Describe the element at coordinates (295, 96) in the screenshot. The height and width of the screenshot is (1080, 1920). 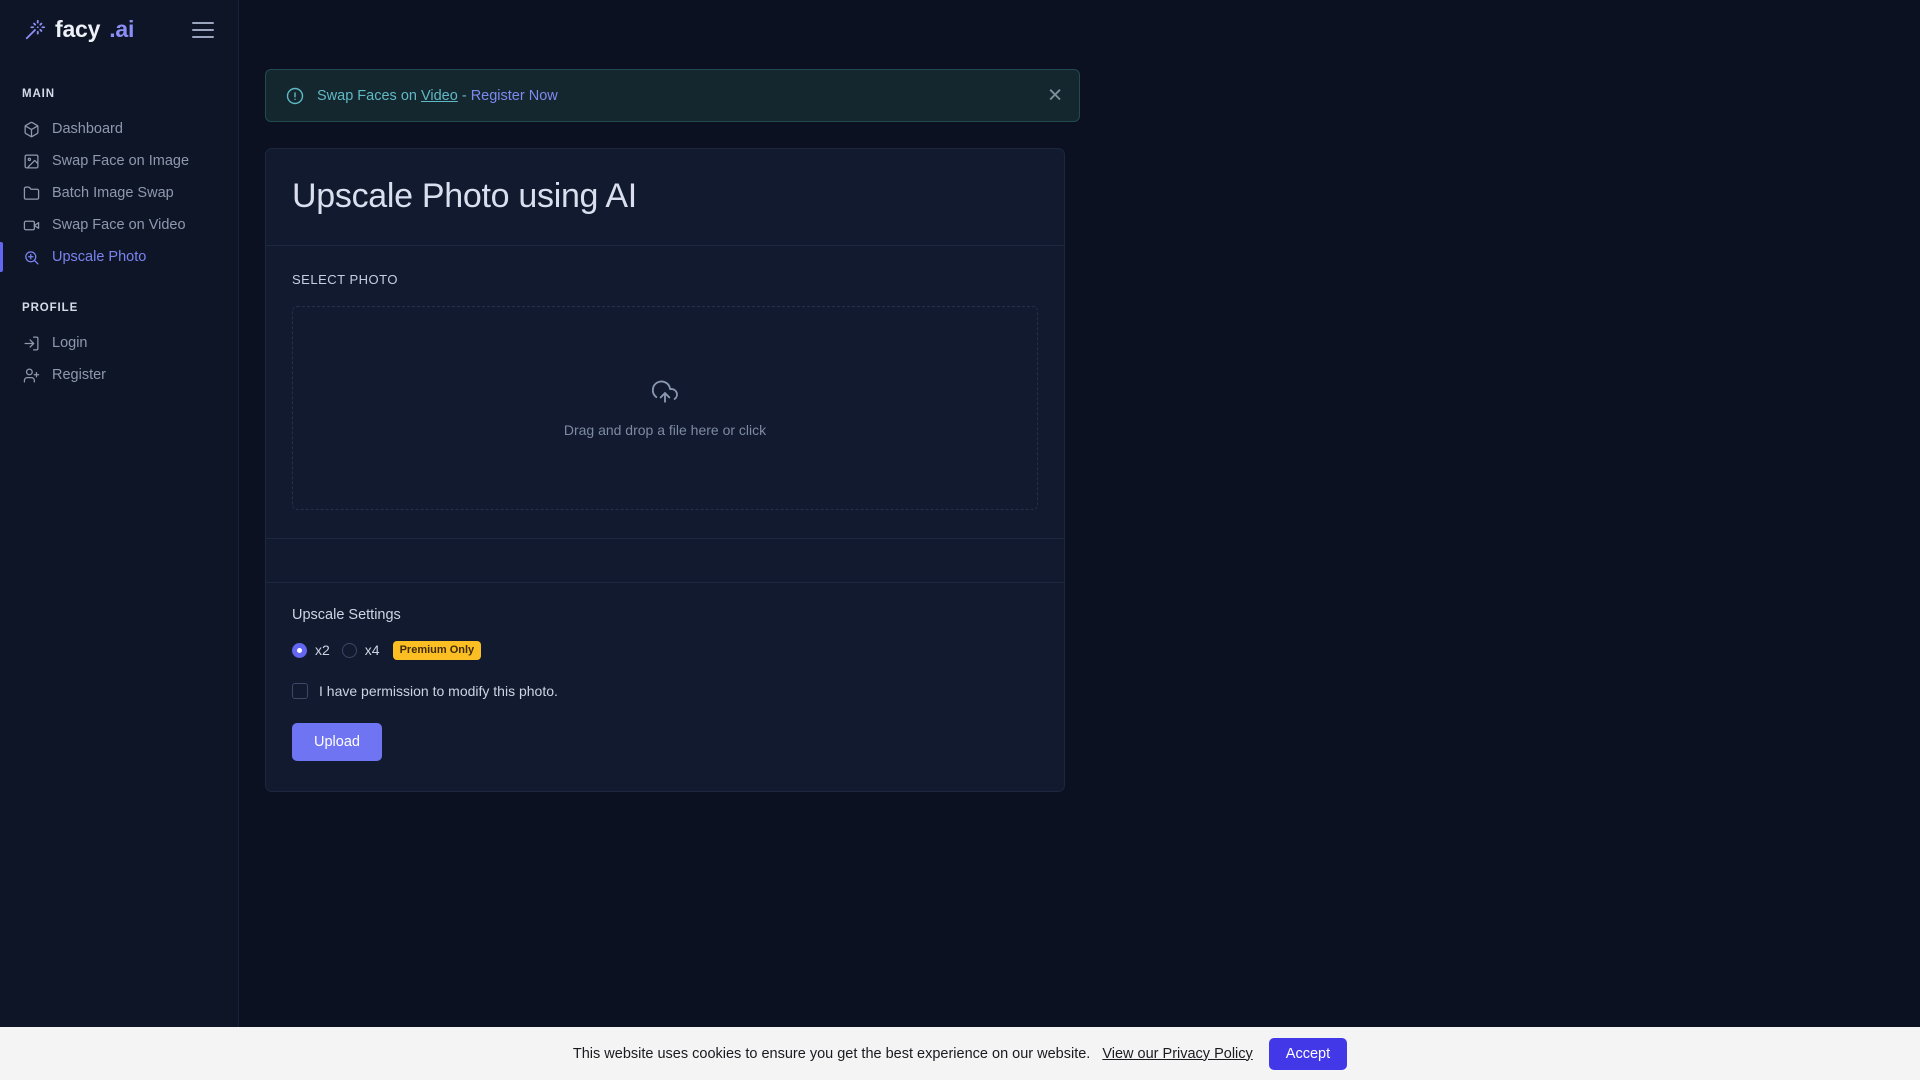
I see `alert-circle-icon` at that location.